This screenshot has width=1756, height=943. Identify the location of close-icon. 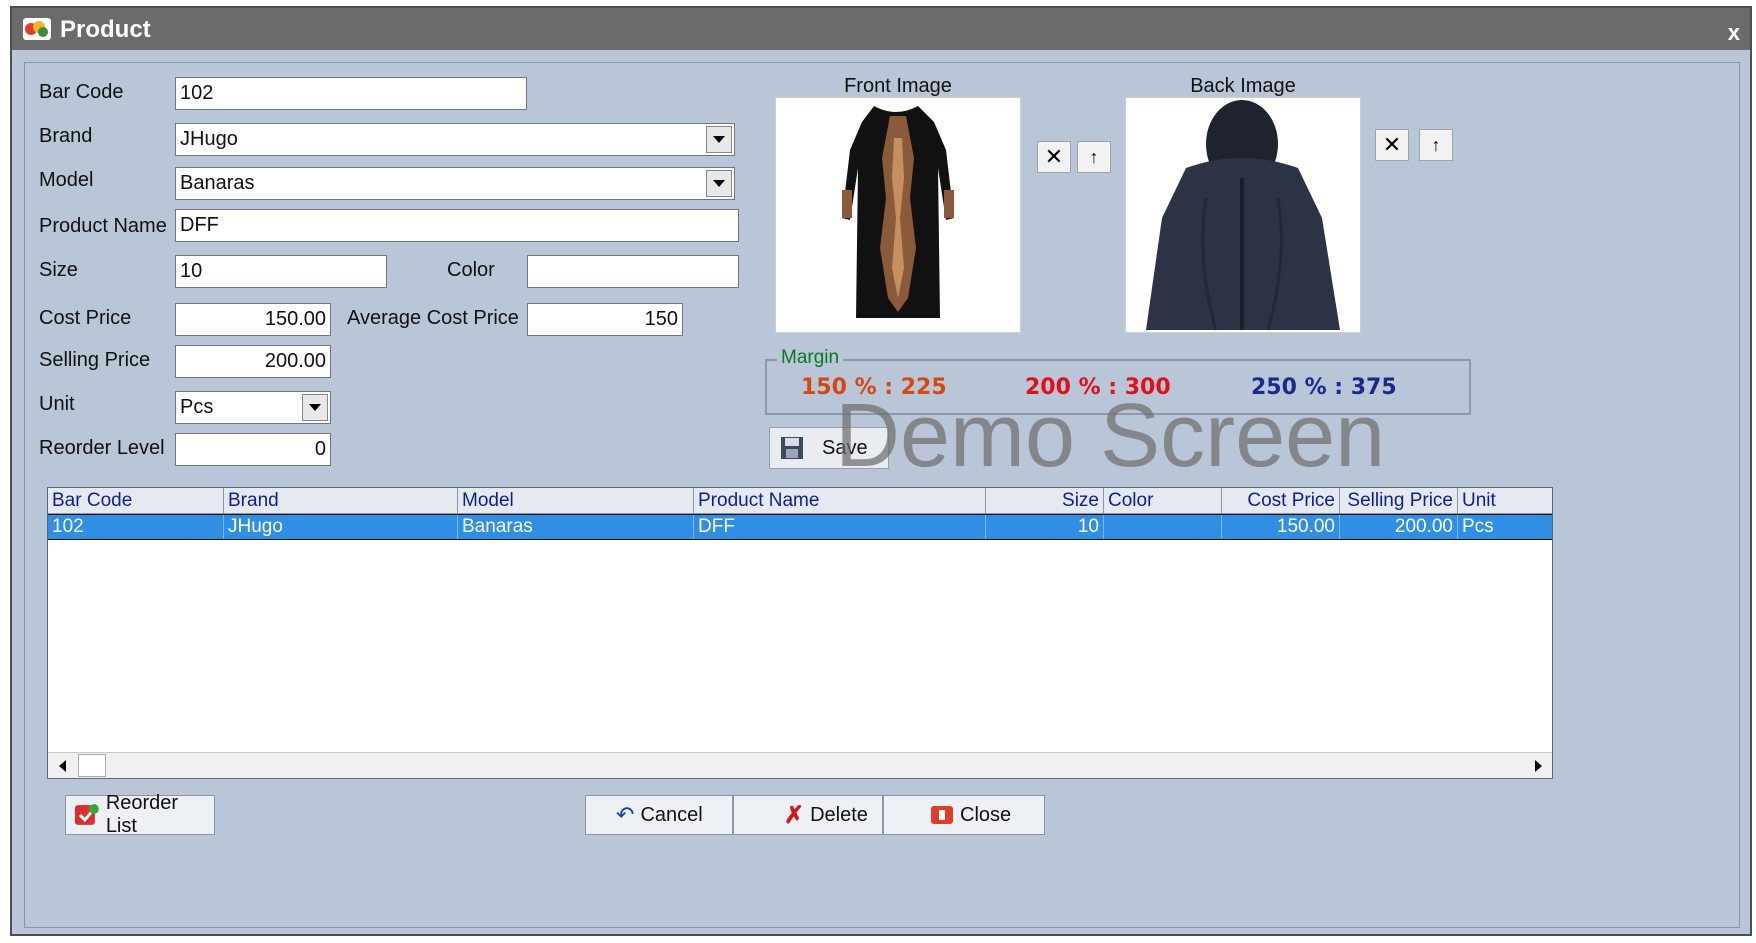
(942, 815).